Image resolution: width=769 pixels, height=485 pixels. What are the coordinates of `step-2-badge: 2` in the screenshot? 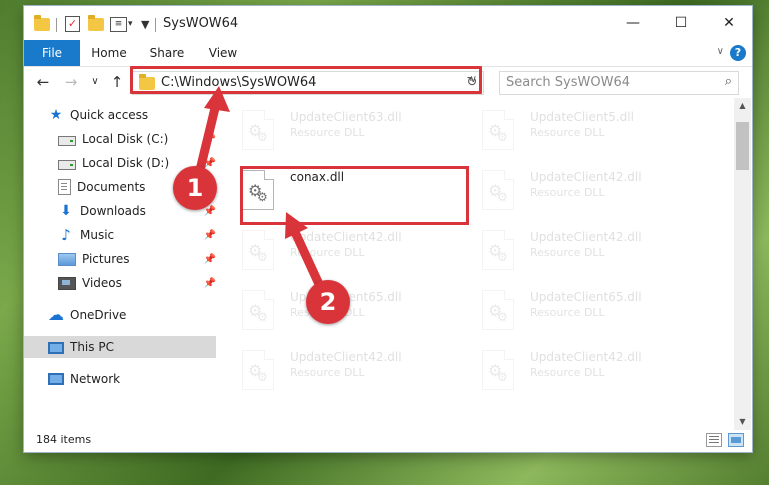 It's located at (328, 302).